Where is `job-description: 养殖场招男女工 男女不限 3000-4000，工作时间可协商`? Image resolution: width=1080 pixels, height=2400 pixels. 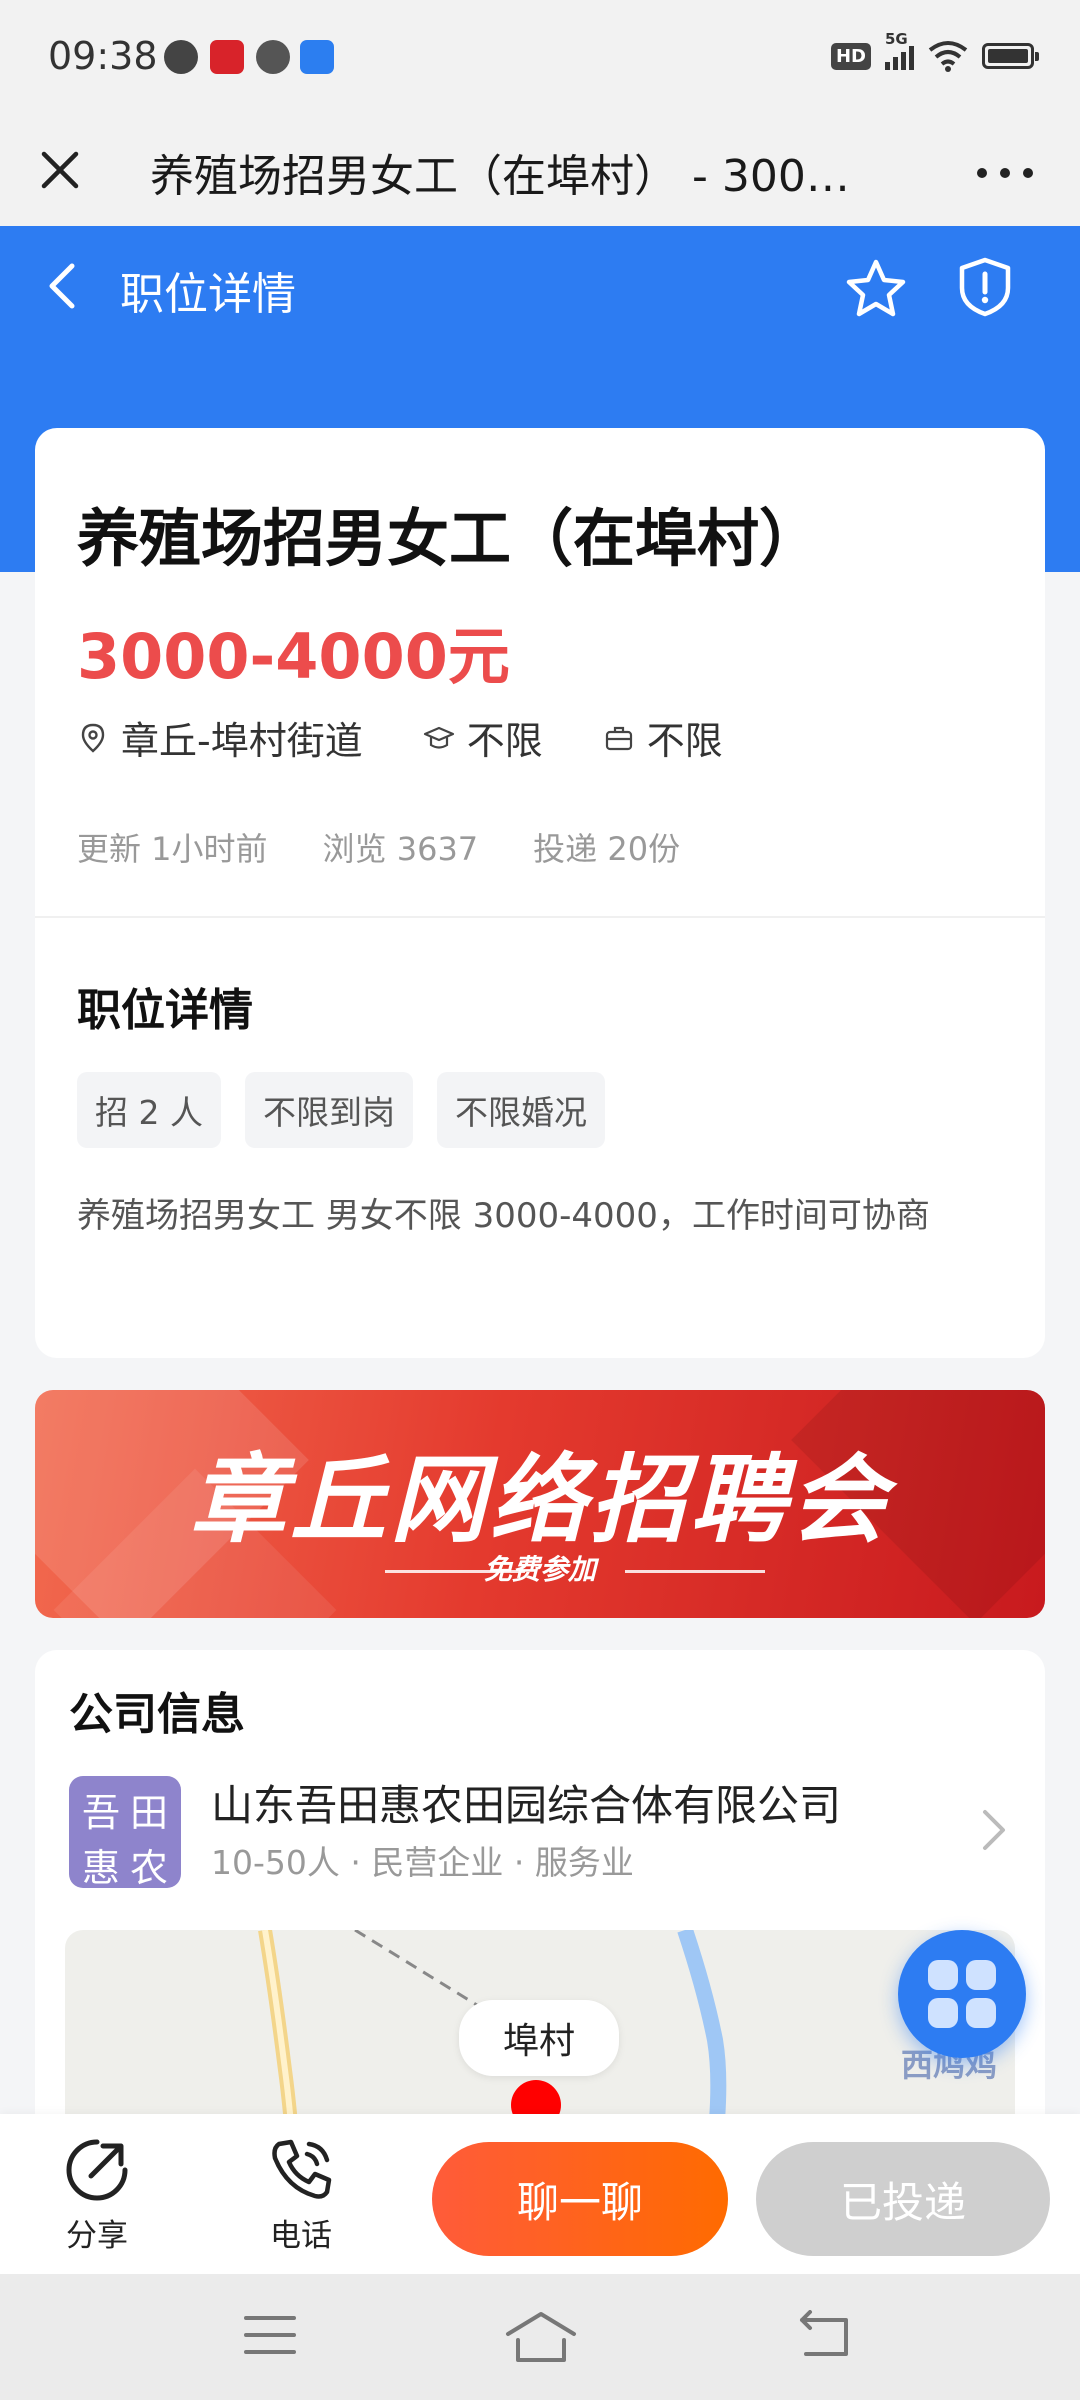 job-description: 养殖场招男女工 男女不限 3000-4000，工作时间可协商 is located at coordinates (503, 1216).